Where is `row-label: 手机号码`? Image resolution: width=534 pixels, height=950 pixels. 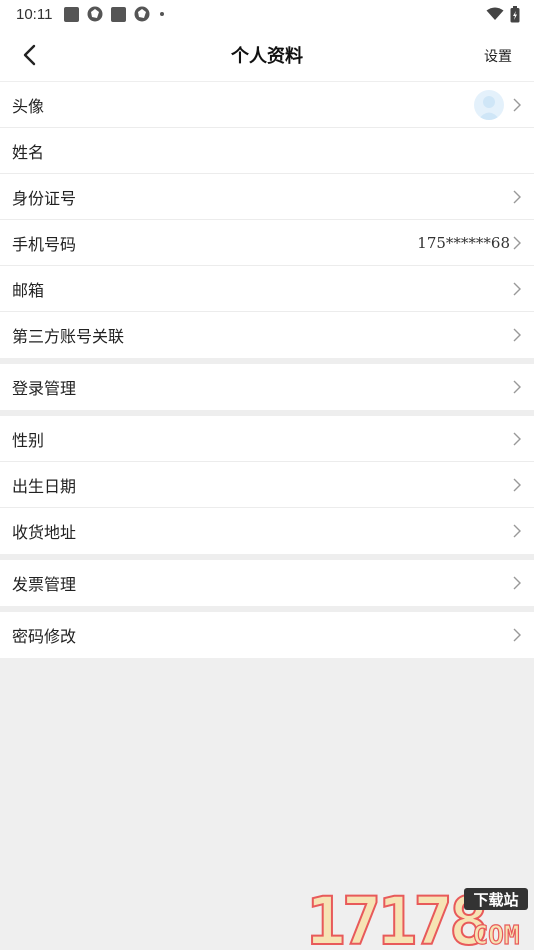 row-label: 手机号码 is located at coordinates (44, 244).